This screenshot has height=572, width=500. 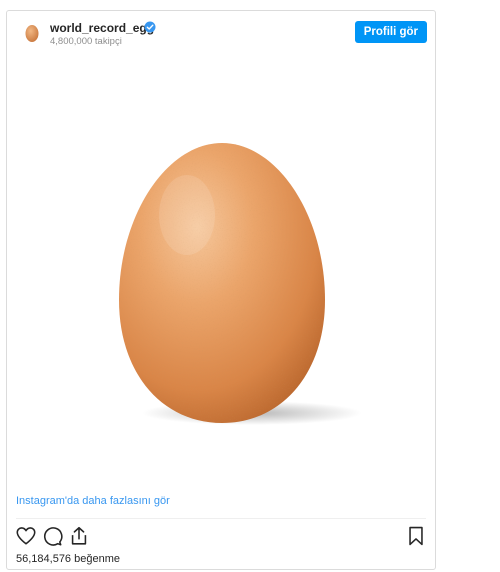 What do you see at coordinates (32, 33) in the screenshot?
I see `avatar` at bounding box center [32, 33].